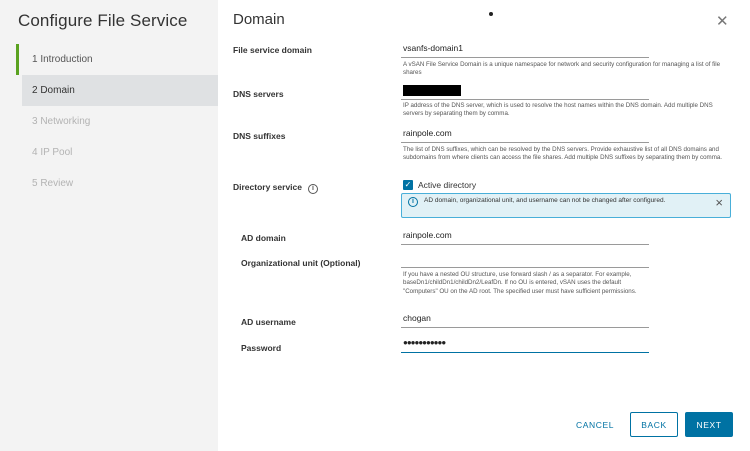 This screenshot has width=750, height=451. I want to click on step-ip-pool: 4 IP Pool, so click(52, 152).